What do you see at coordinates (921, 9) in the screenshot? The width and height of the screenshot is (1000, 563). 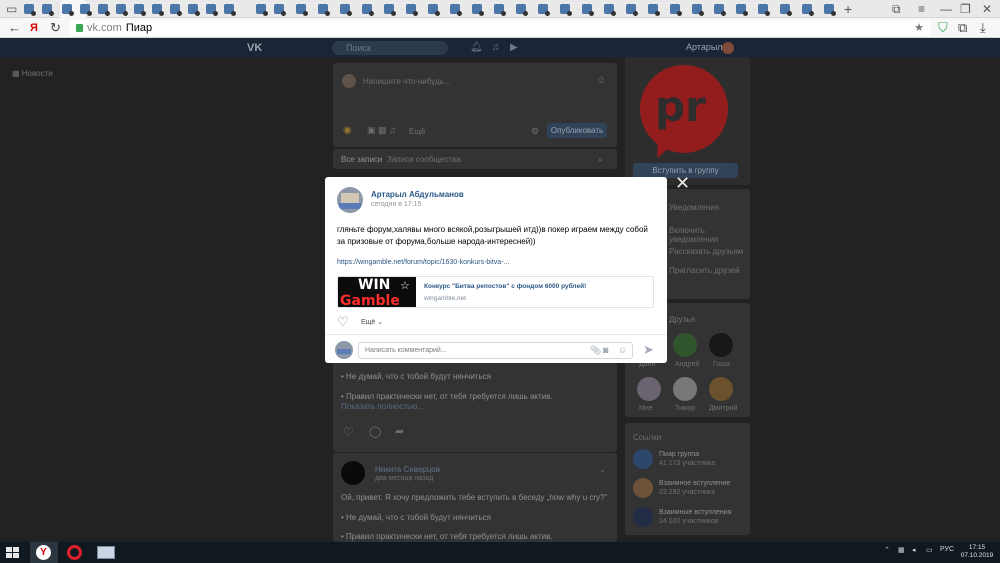 I see `menu-icon: ≡` at bounding box center [921, 9].